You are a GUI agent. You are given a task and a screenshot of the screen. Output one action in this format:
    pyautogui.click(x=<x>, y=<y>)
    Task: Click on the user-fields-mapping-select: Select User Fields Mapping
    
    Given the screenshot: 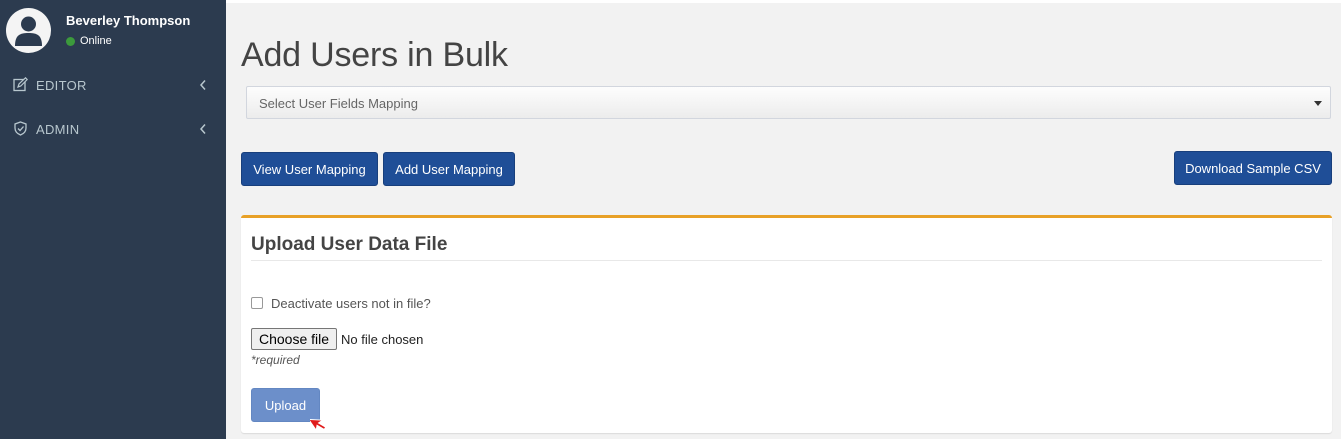 What is the action you would take?
    pyautogui.click(x=788, y=102)
    